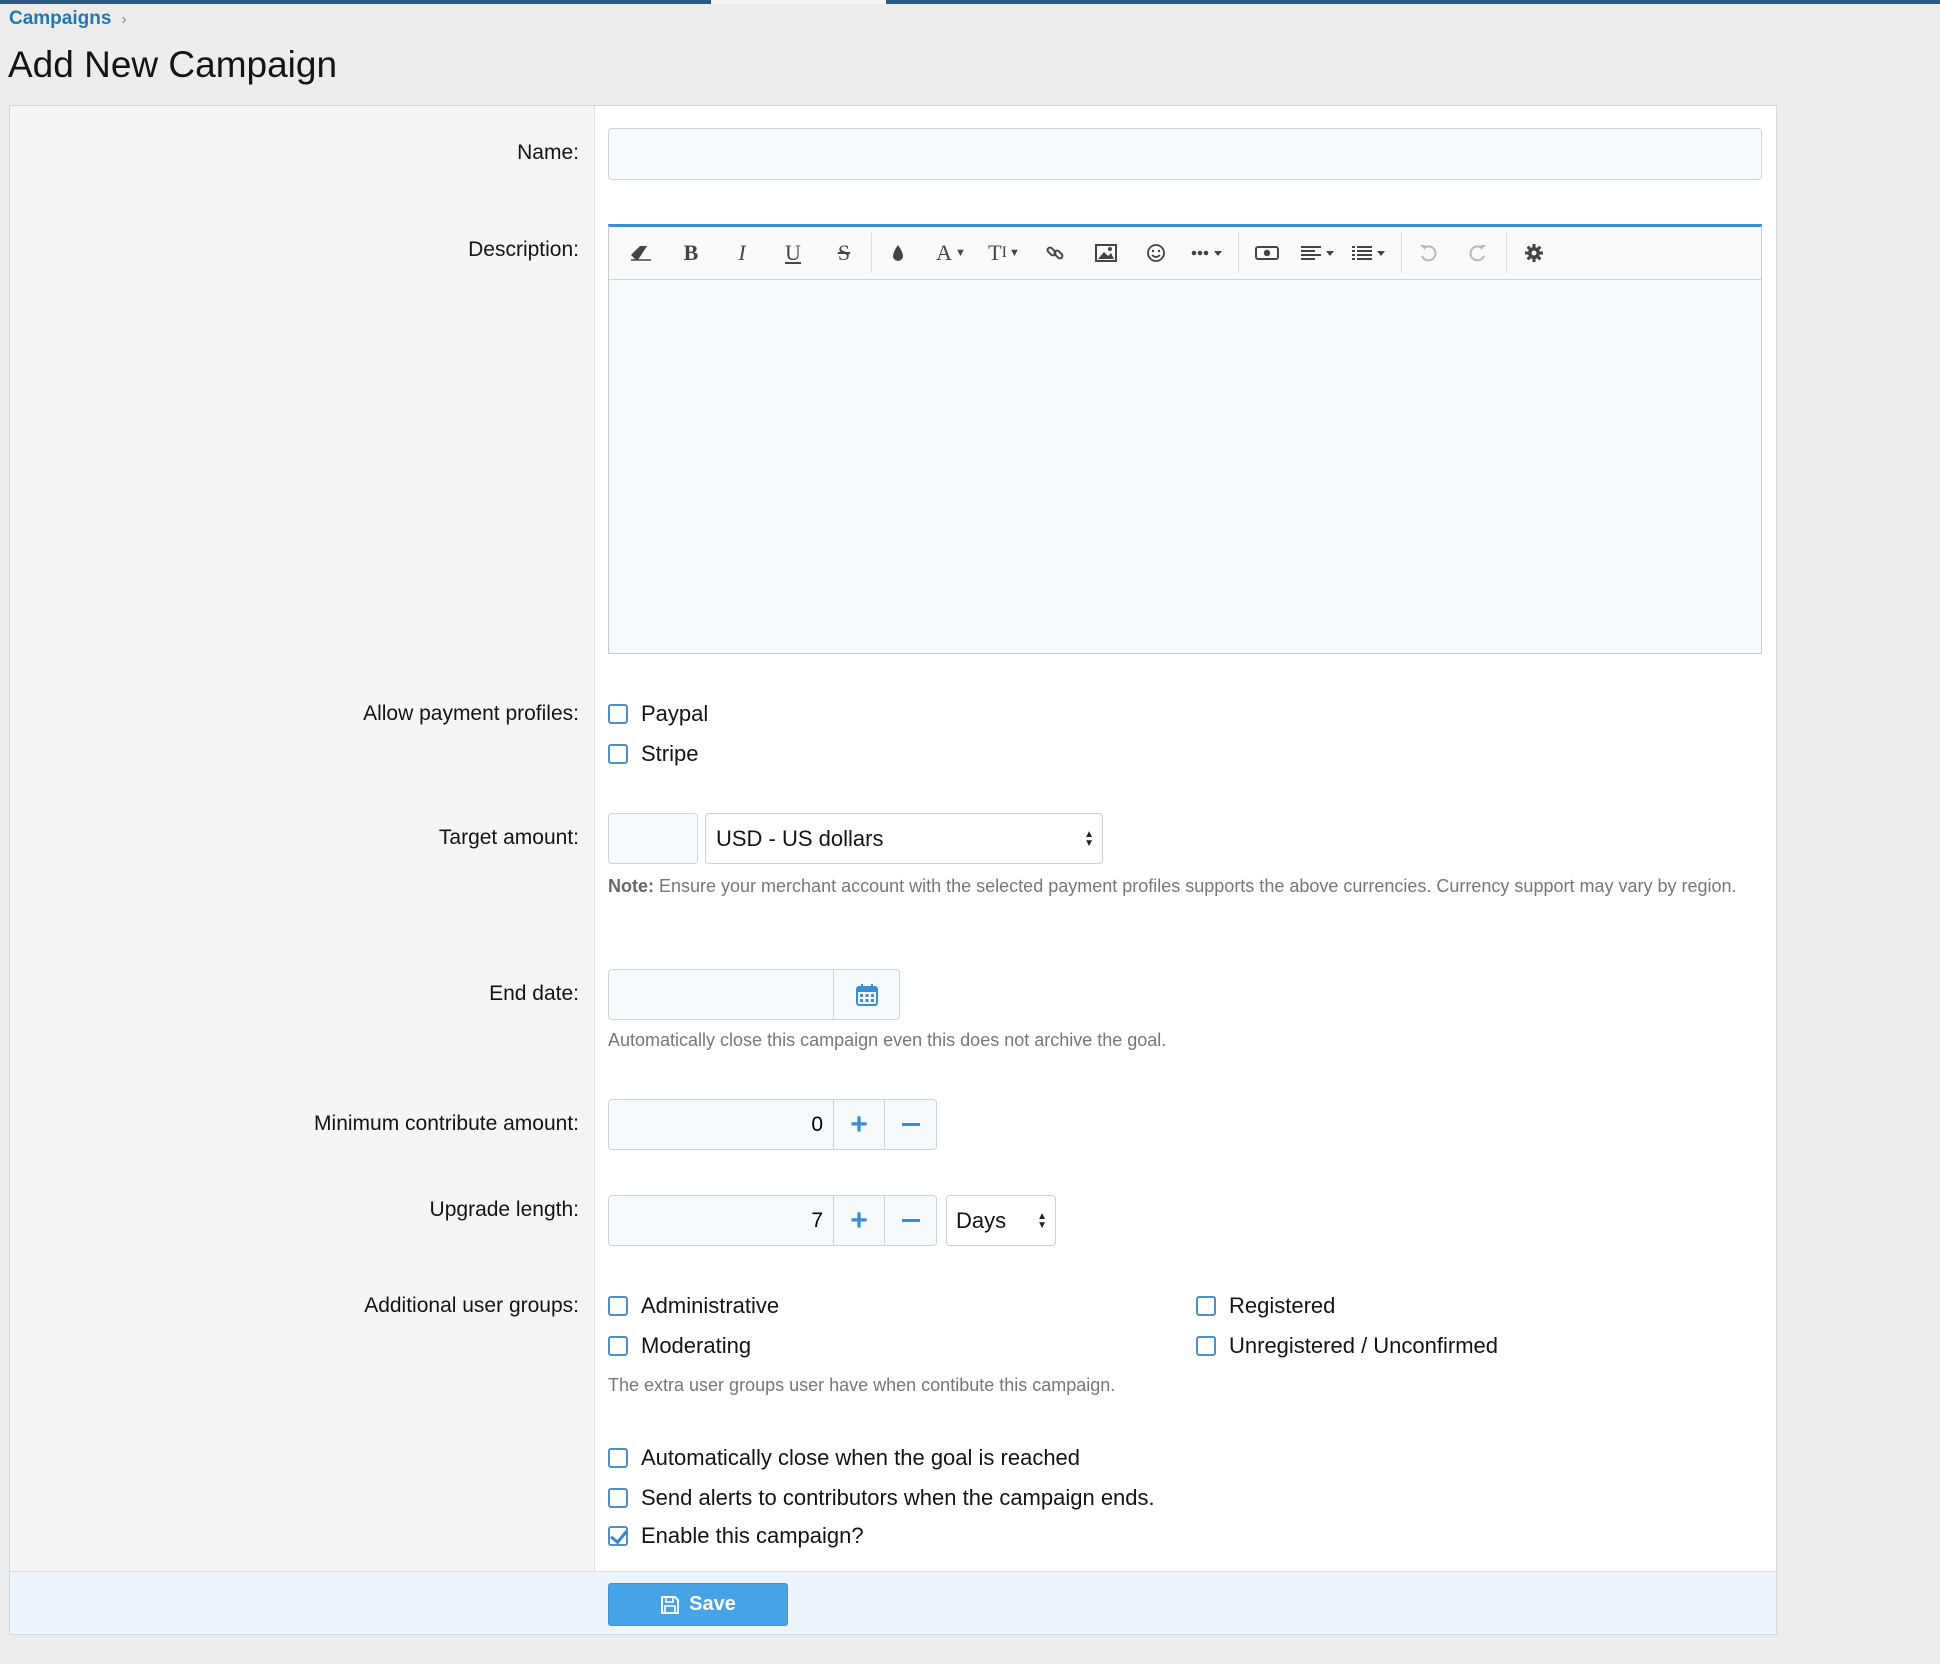 The width and height of the screenshot is (1940, 1664). I want to click on target-amount-wrap, so click(653, 838).